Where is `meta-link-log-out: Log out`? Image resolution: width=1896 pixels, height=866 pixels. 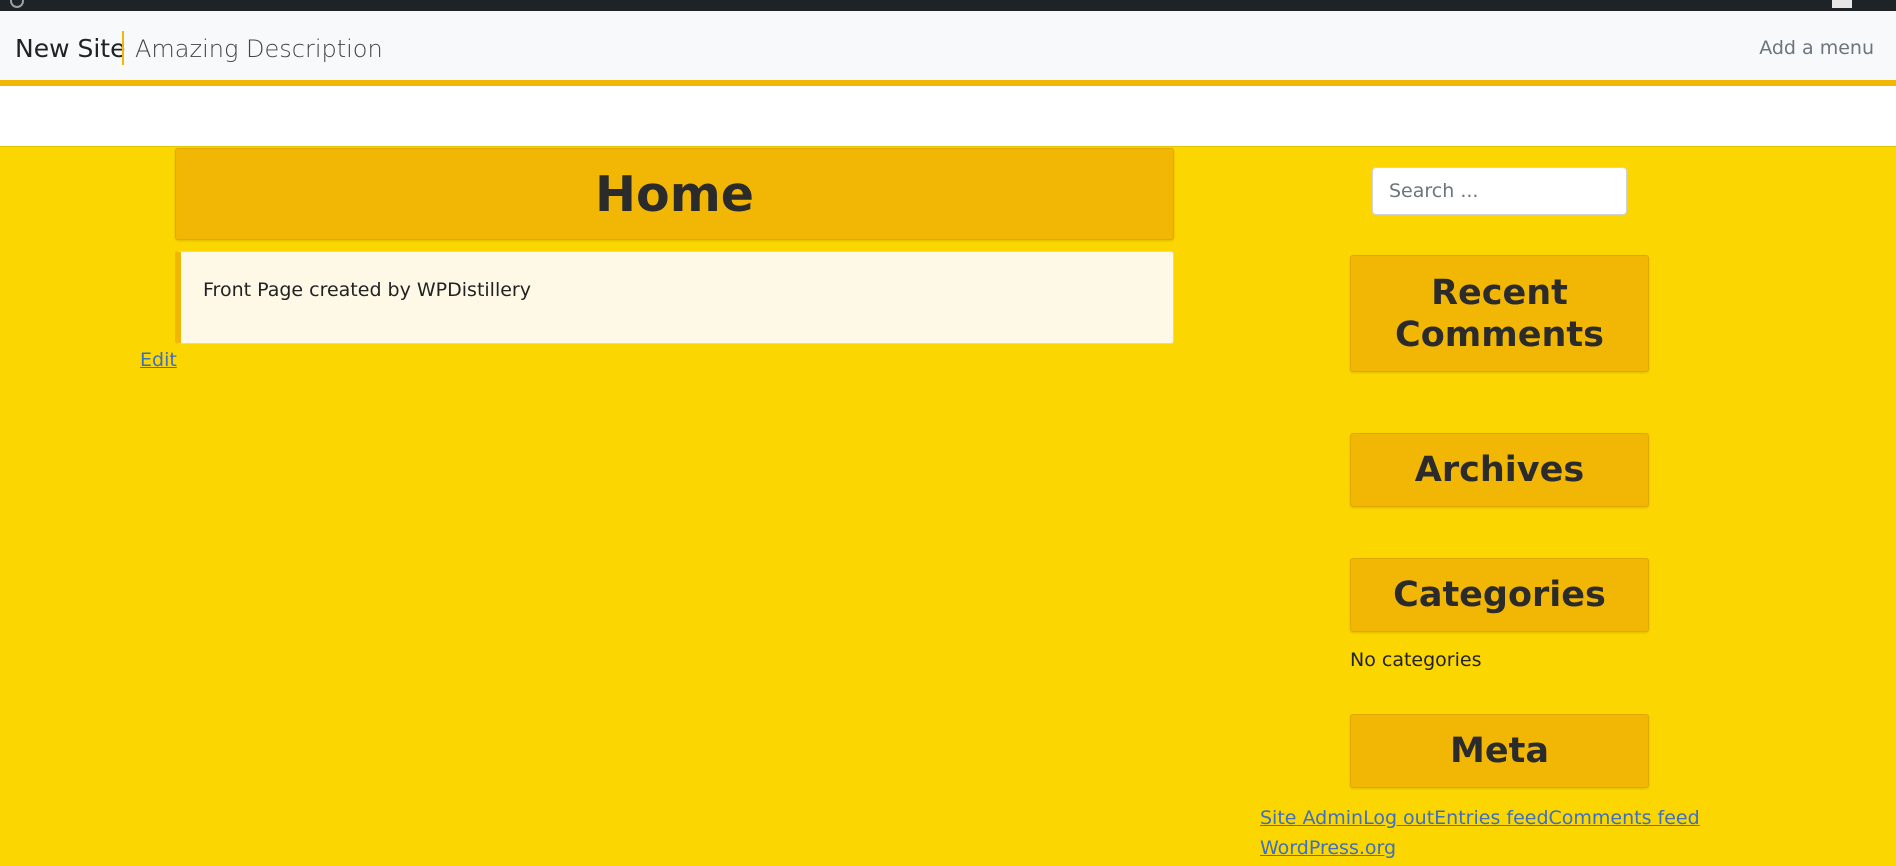
meta-link-log-out: Log out is located at coordinates (1398, 818).